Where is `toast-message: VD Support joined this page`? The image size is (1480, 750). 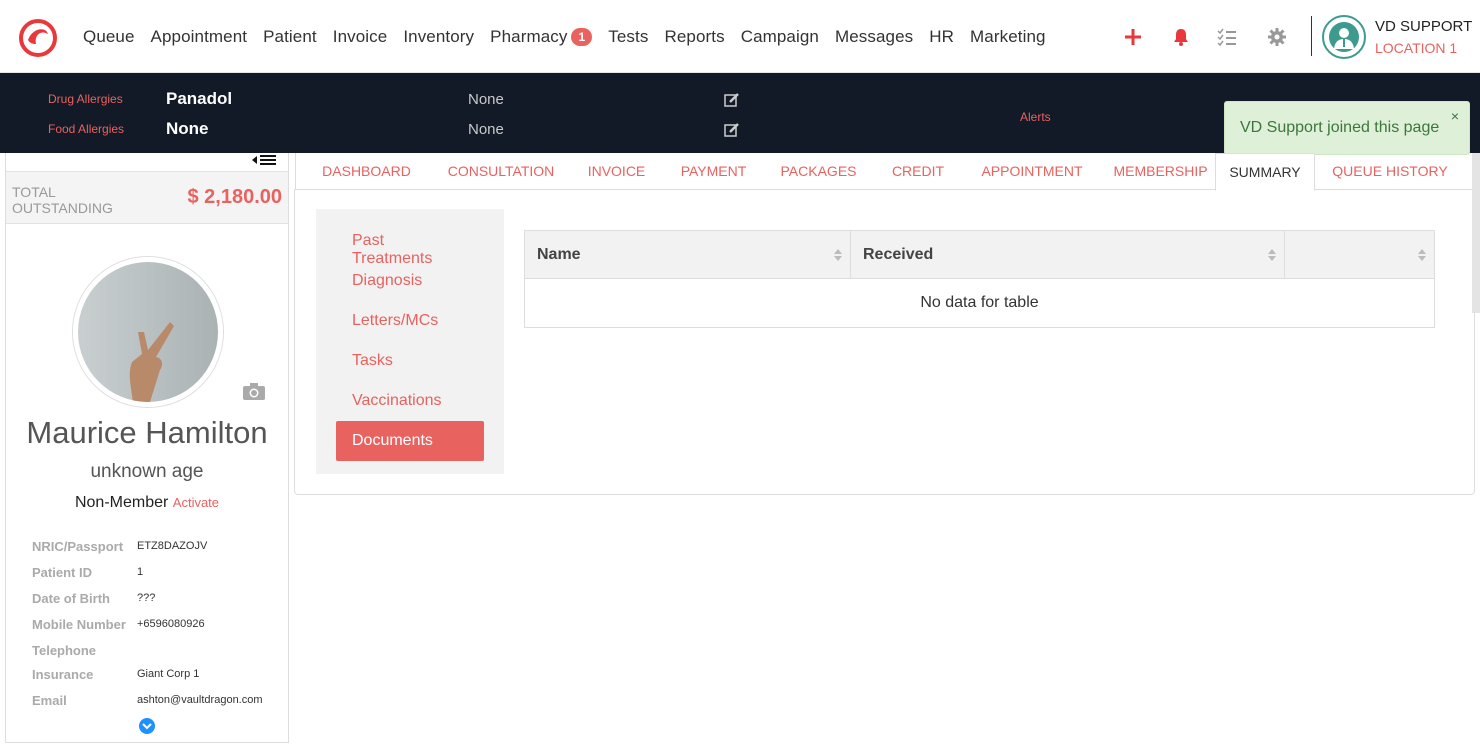
toast-message: VD Support joined this page is located at coordinates (1340, 127).